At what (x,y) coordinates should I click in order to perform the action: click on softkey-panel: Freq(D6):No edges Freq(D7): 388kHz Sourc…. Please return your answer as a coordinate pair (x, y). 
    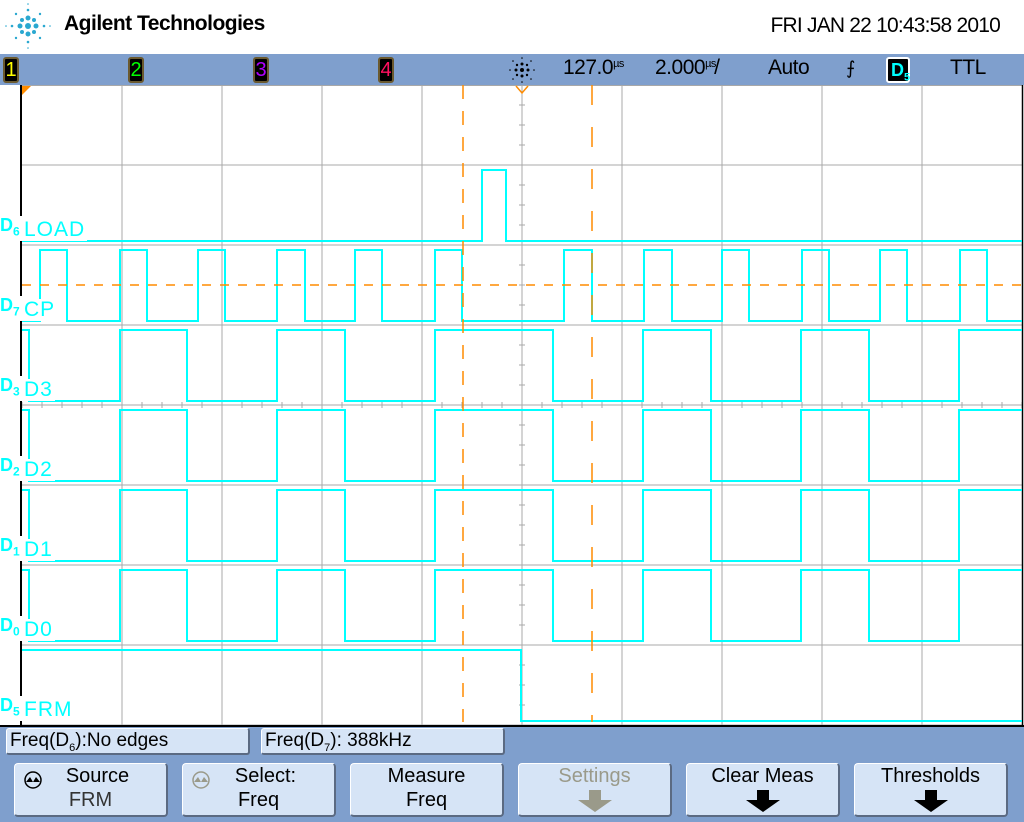
    Looking at the image, I should click on (512, 774).